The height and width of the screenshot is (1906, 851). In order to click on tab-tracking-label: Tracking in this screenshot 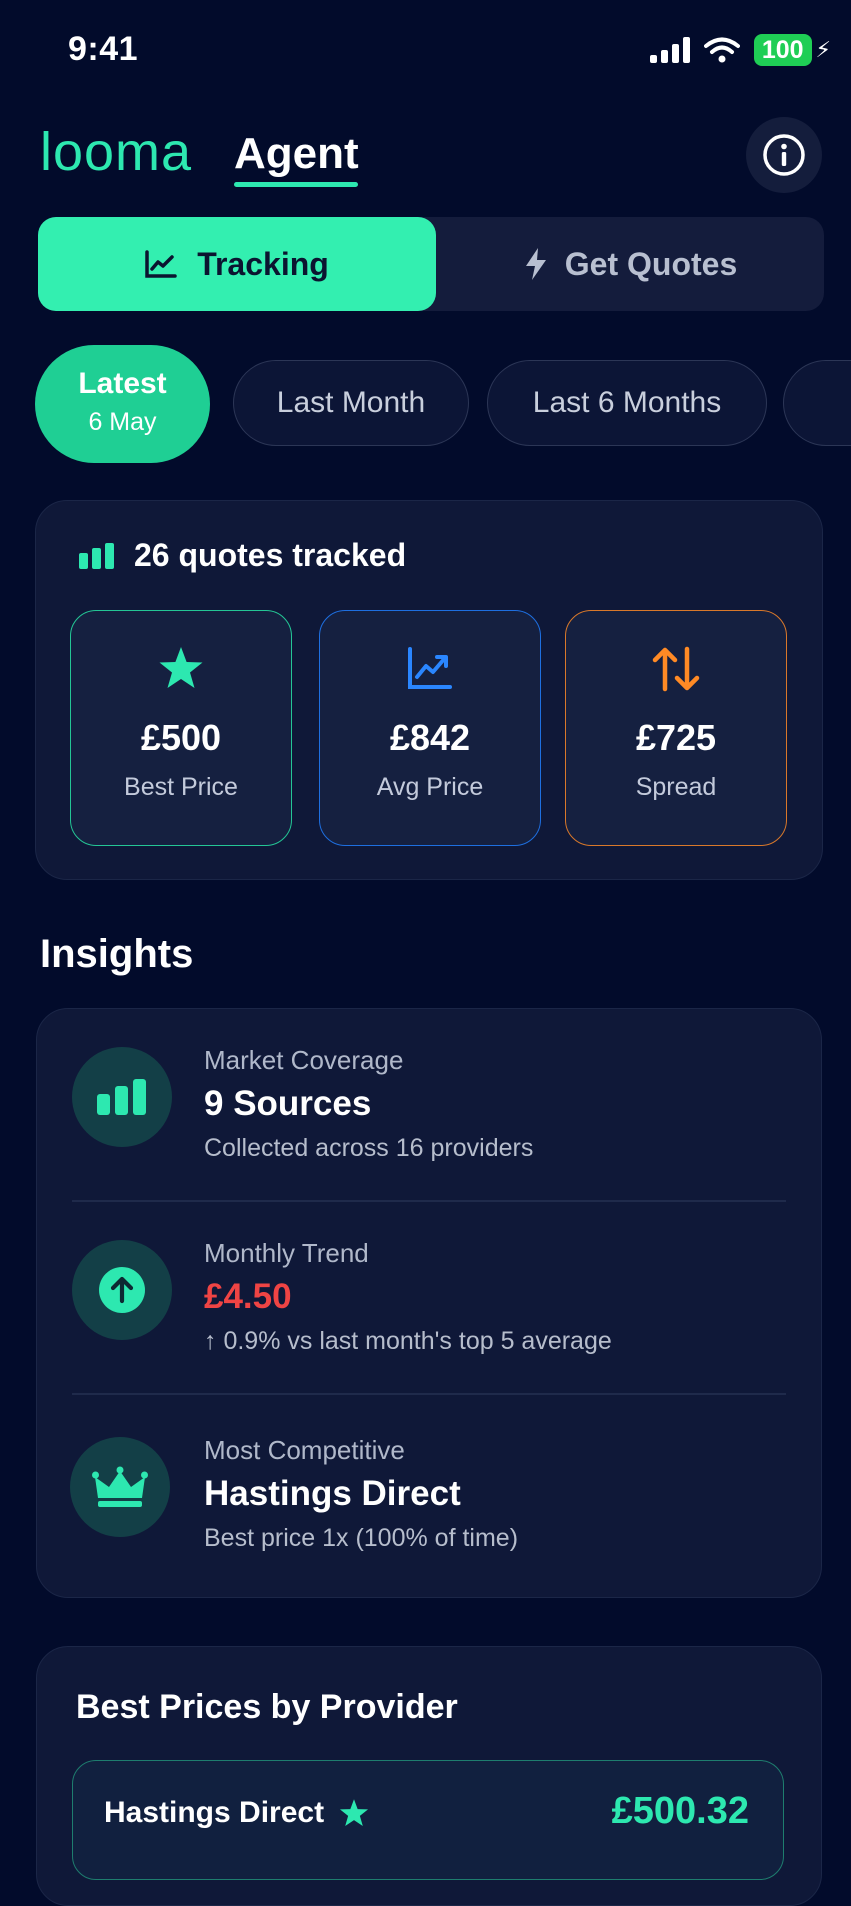, I will do `click(263, 263)`.